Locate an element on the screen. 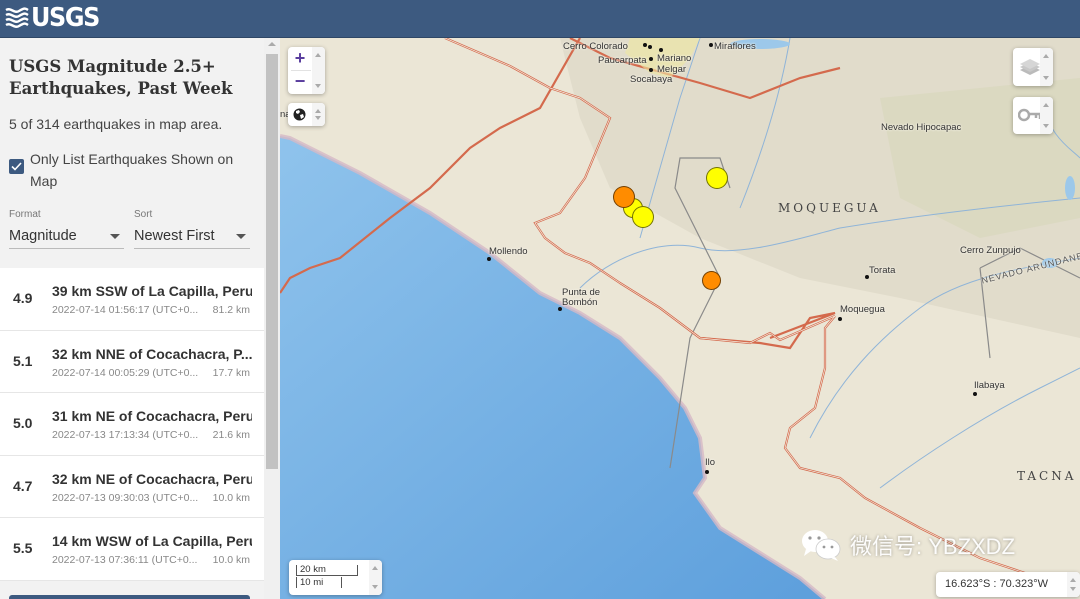  earthquake-place: 31 km NE of Cocachacra, Peru is located at coordinates (152, 416).